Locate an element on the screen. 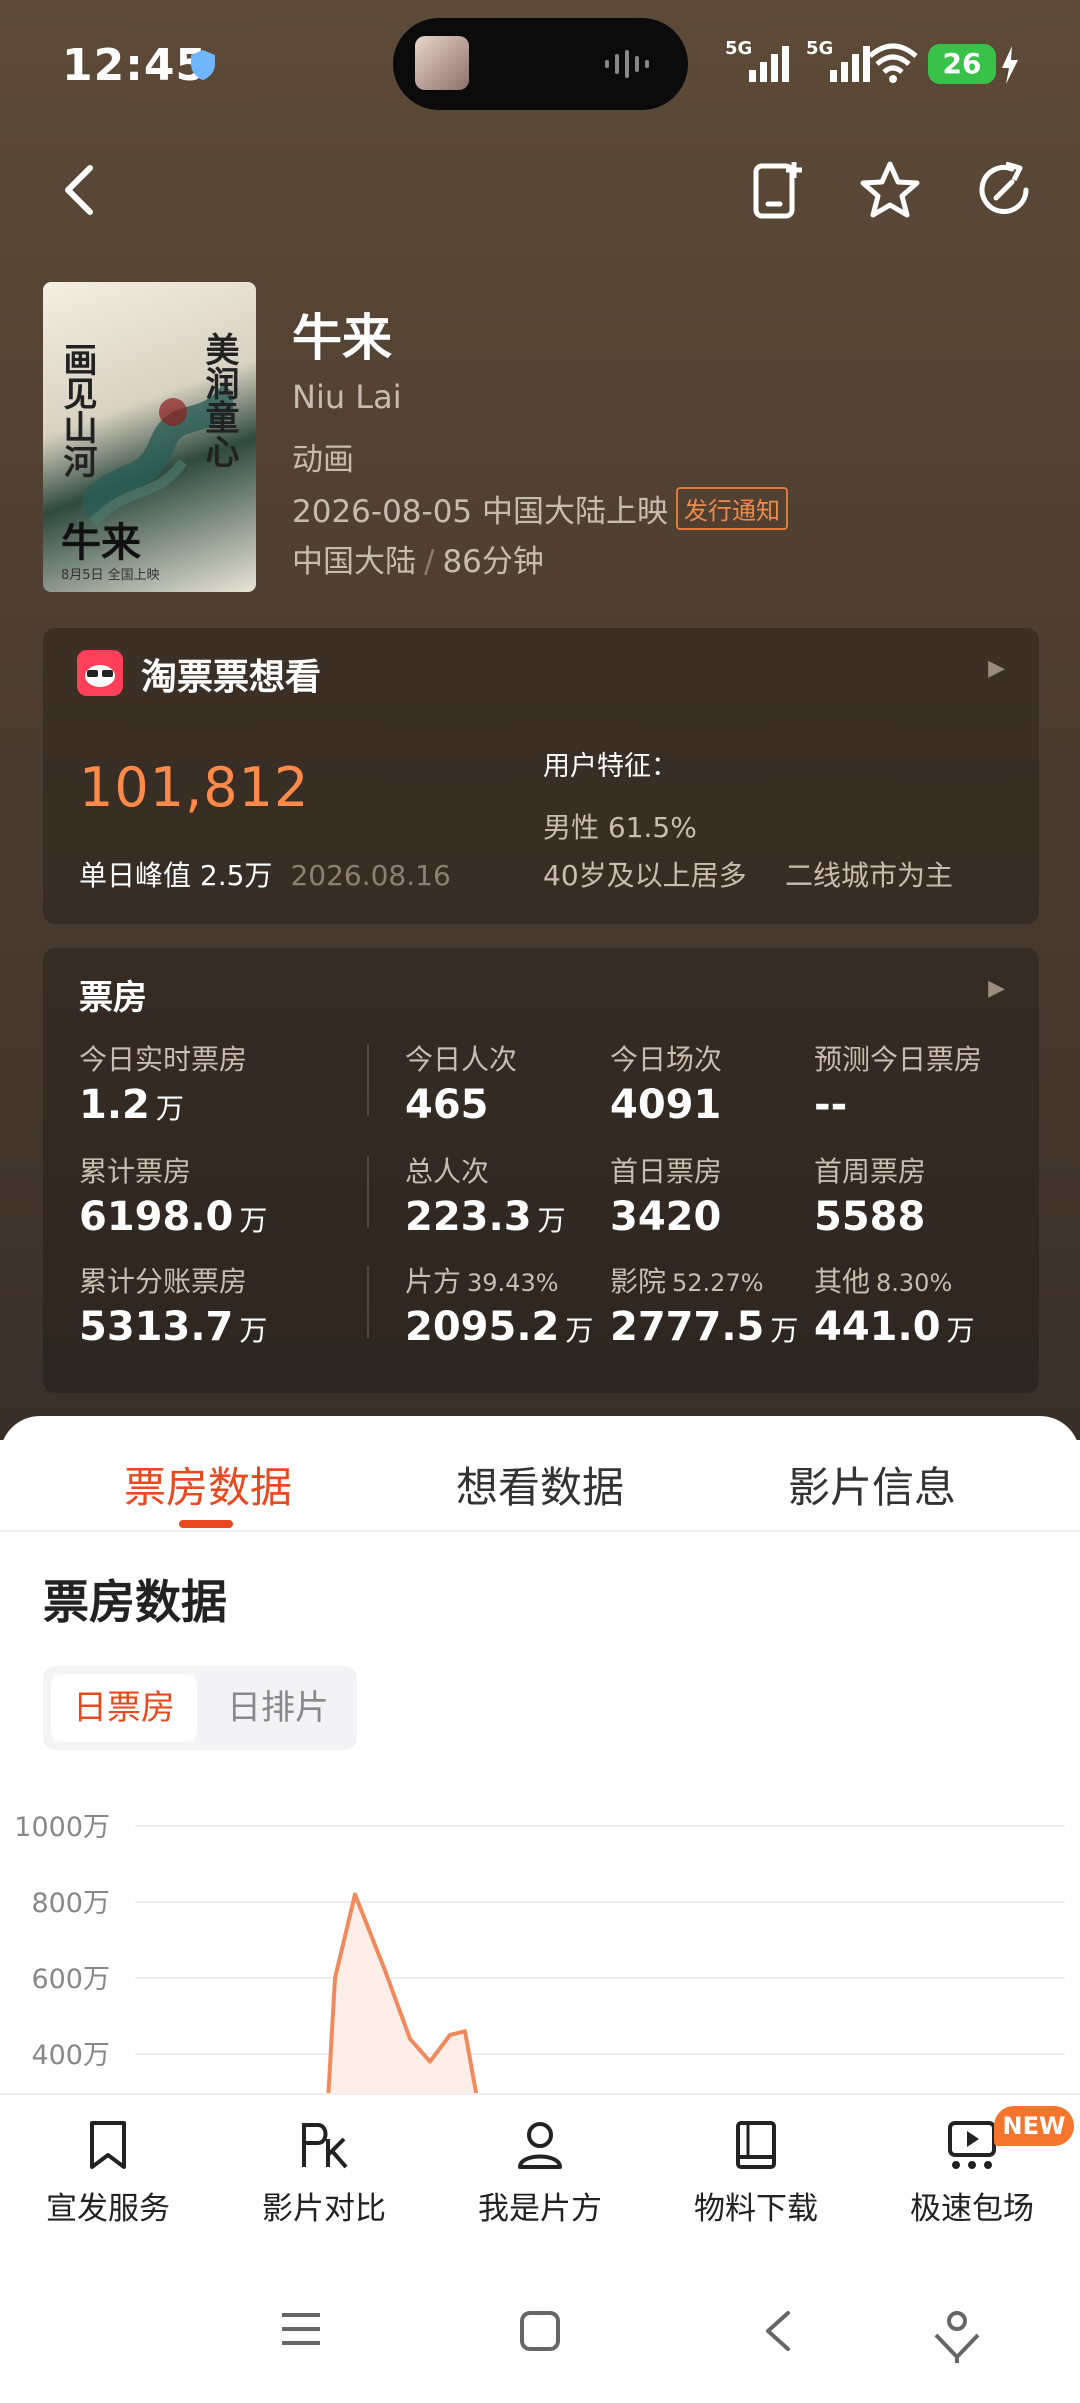 The height and width of the screenshot is (2403, 1080). stat-value: 223.3 is located at coordinates (468, 1217).